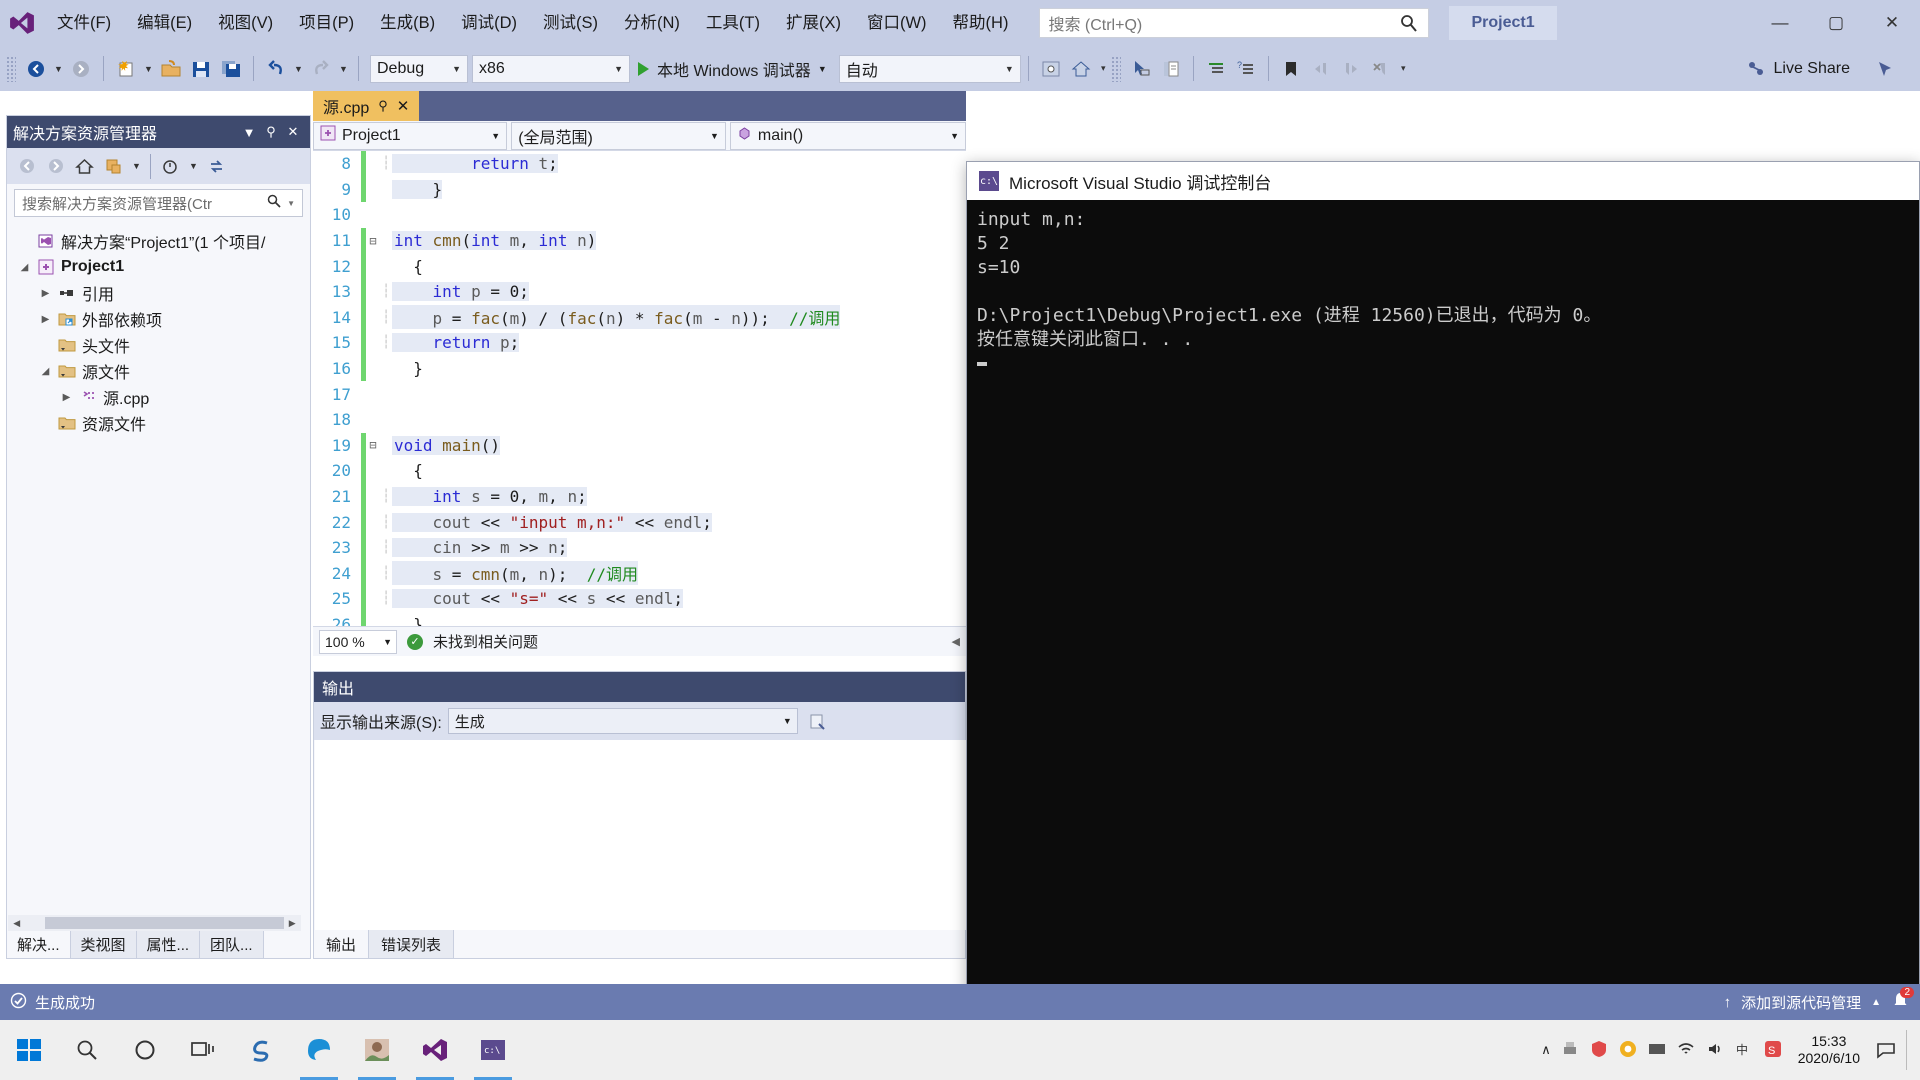  What do you see at coordinates (84, 23) in the screenshot?
I see `menu-file: 文件(F)` at bounding box center [84, 23].